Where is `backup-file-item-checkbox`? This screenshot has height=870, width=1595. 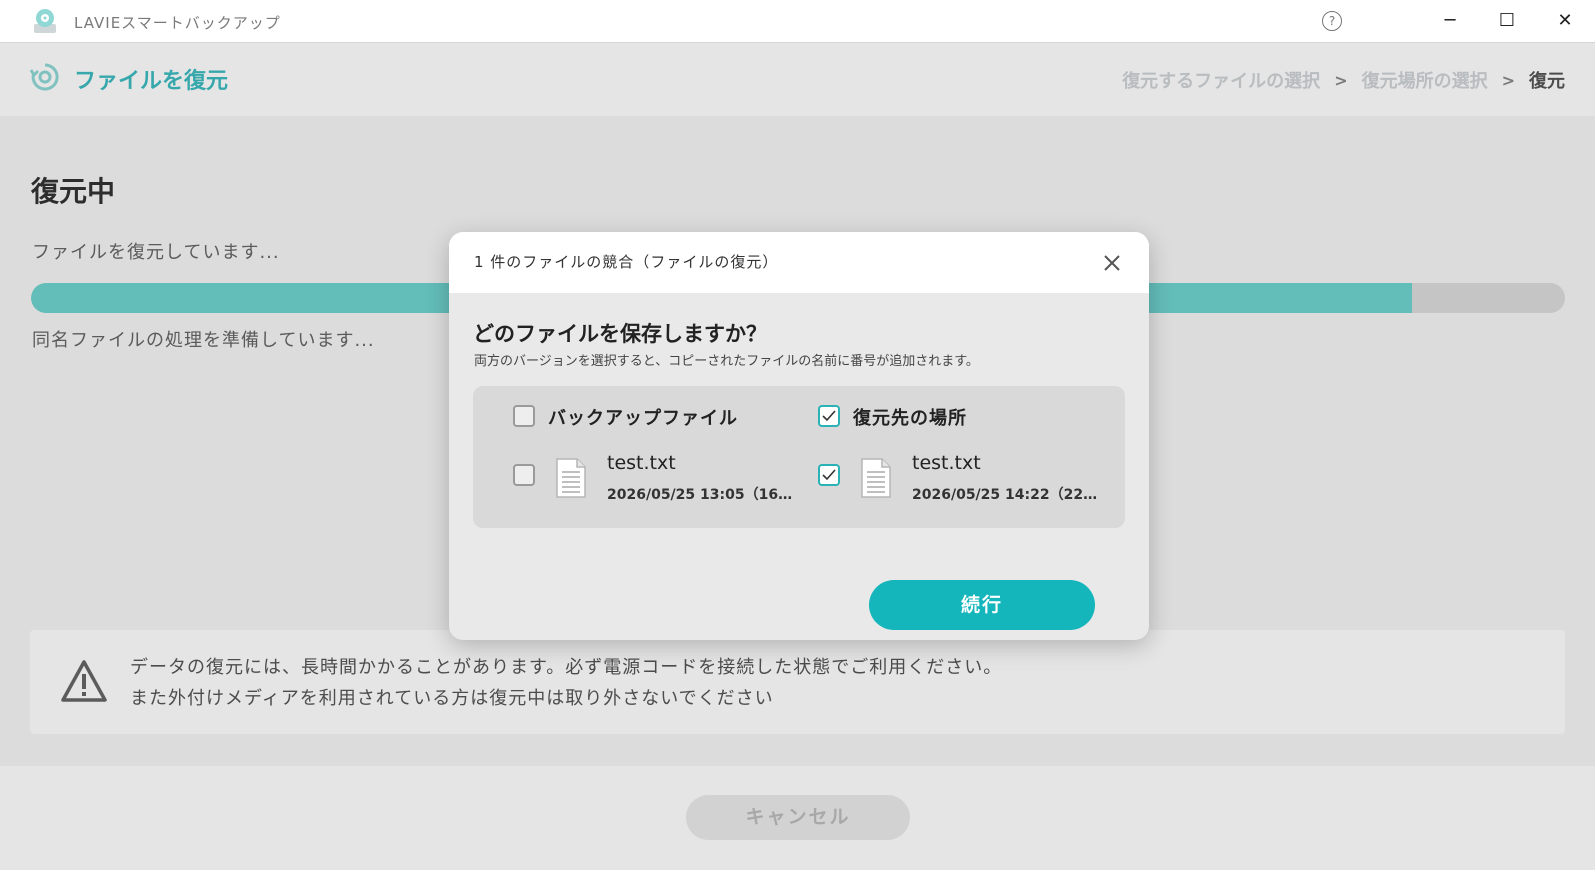
backup-file-item-checkbox is located at coordinates (524, 475).